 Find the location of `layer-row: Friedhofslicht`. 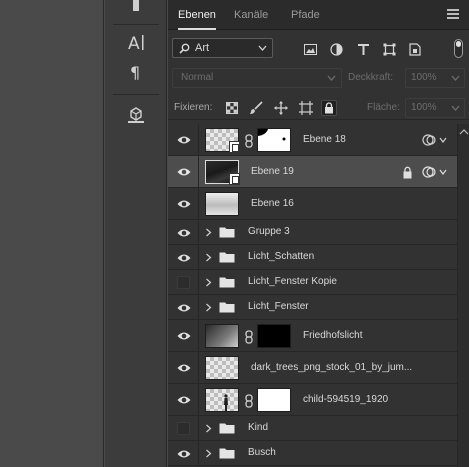

layer-row: Friedhofslicht is located at coordinates (312, 336).